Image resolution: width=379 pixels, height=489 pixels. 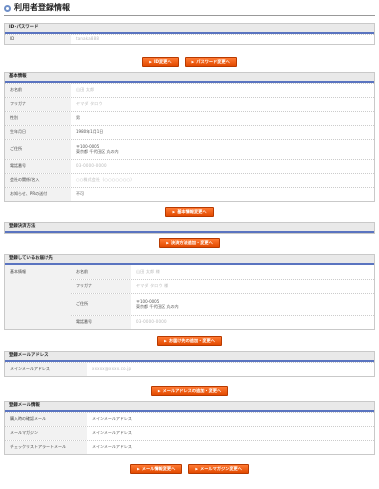 What do you see at coordinates (189, 357) in the screenshot?
I see `section-heading: 登録メールアドレス` at bounding box center [189, 357].